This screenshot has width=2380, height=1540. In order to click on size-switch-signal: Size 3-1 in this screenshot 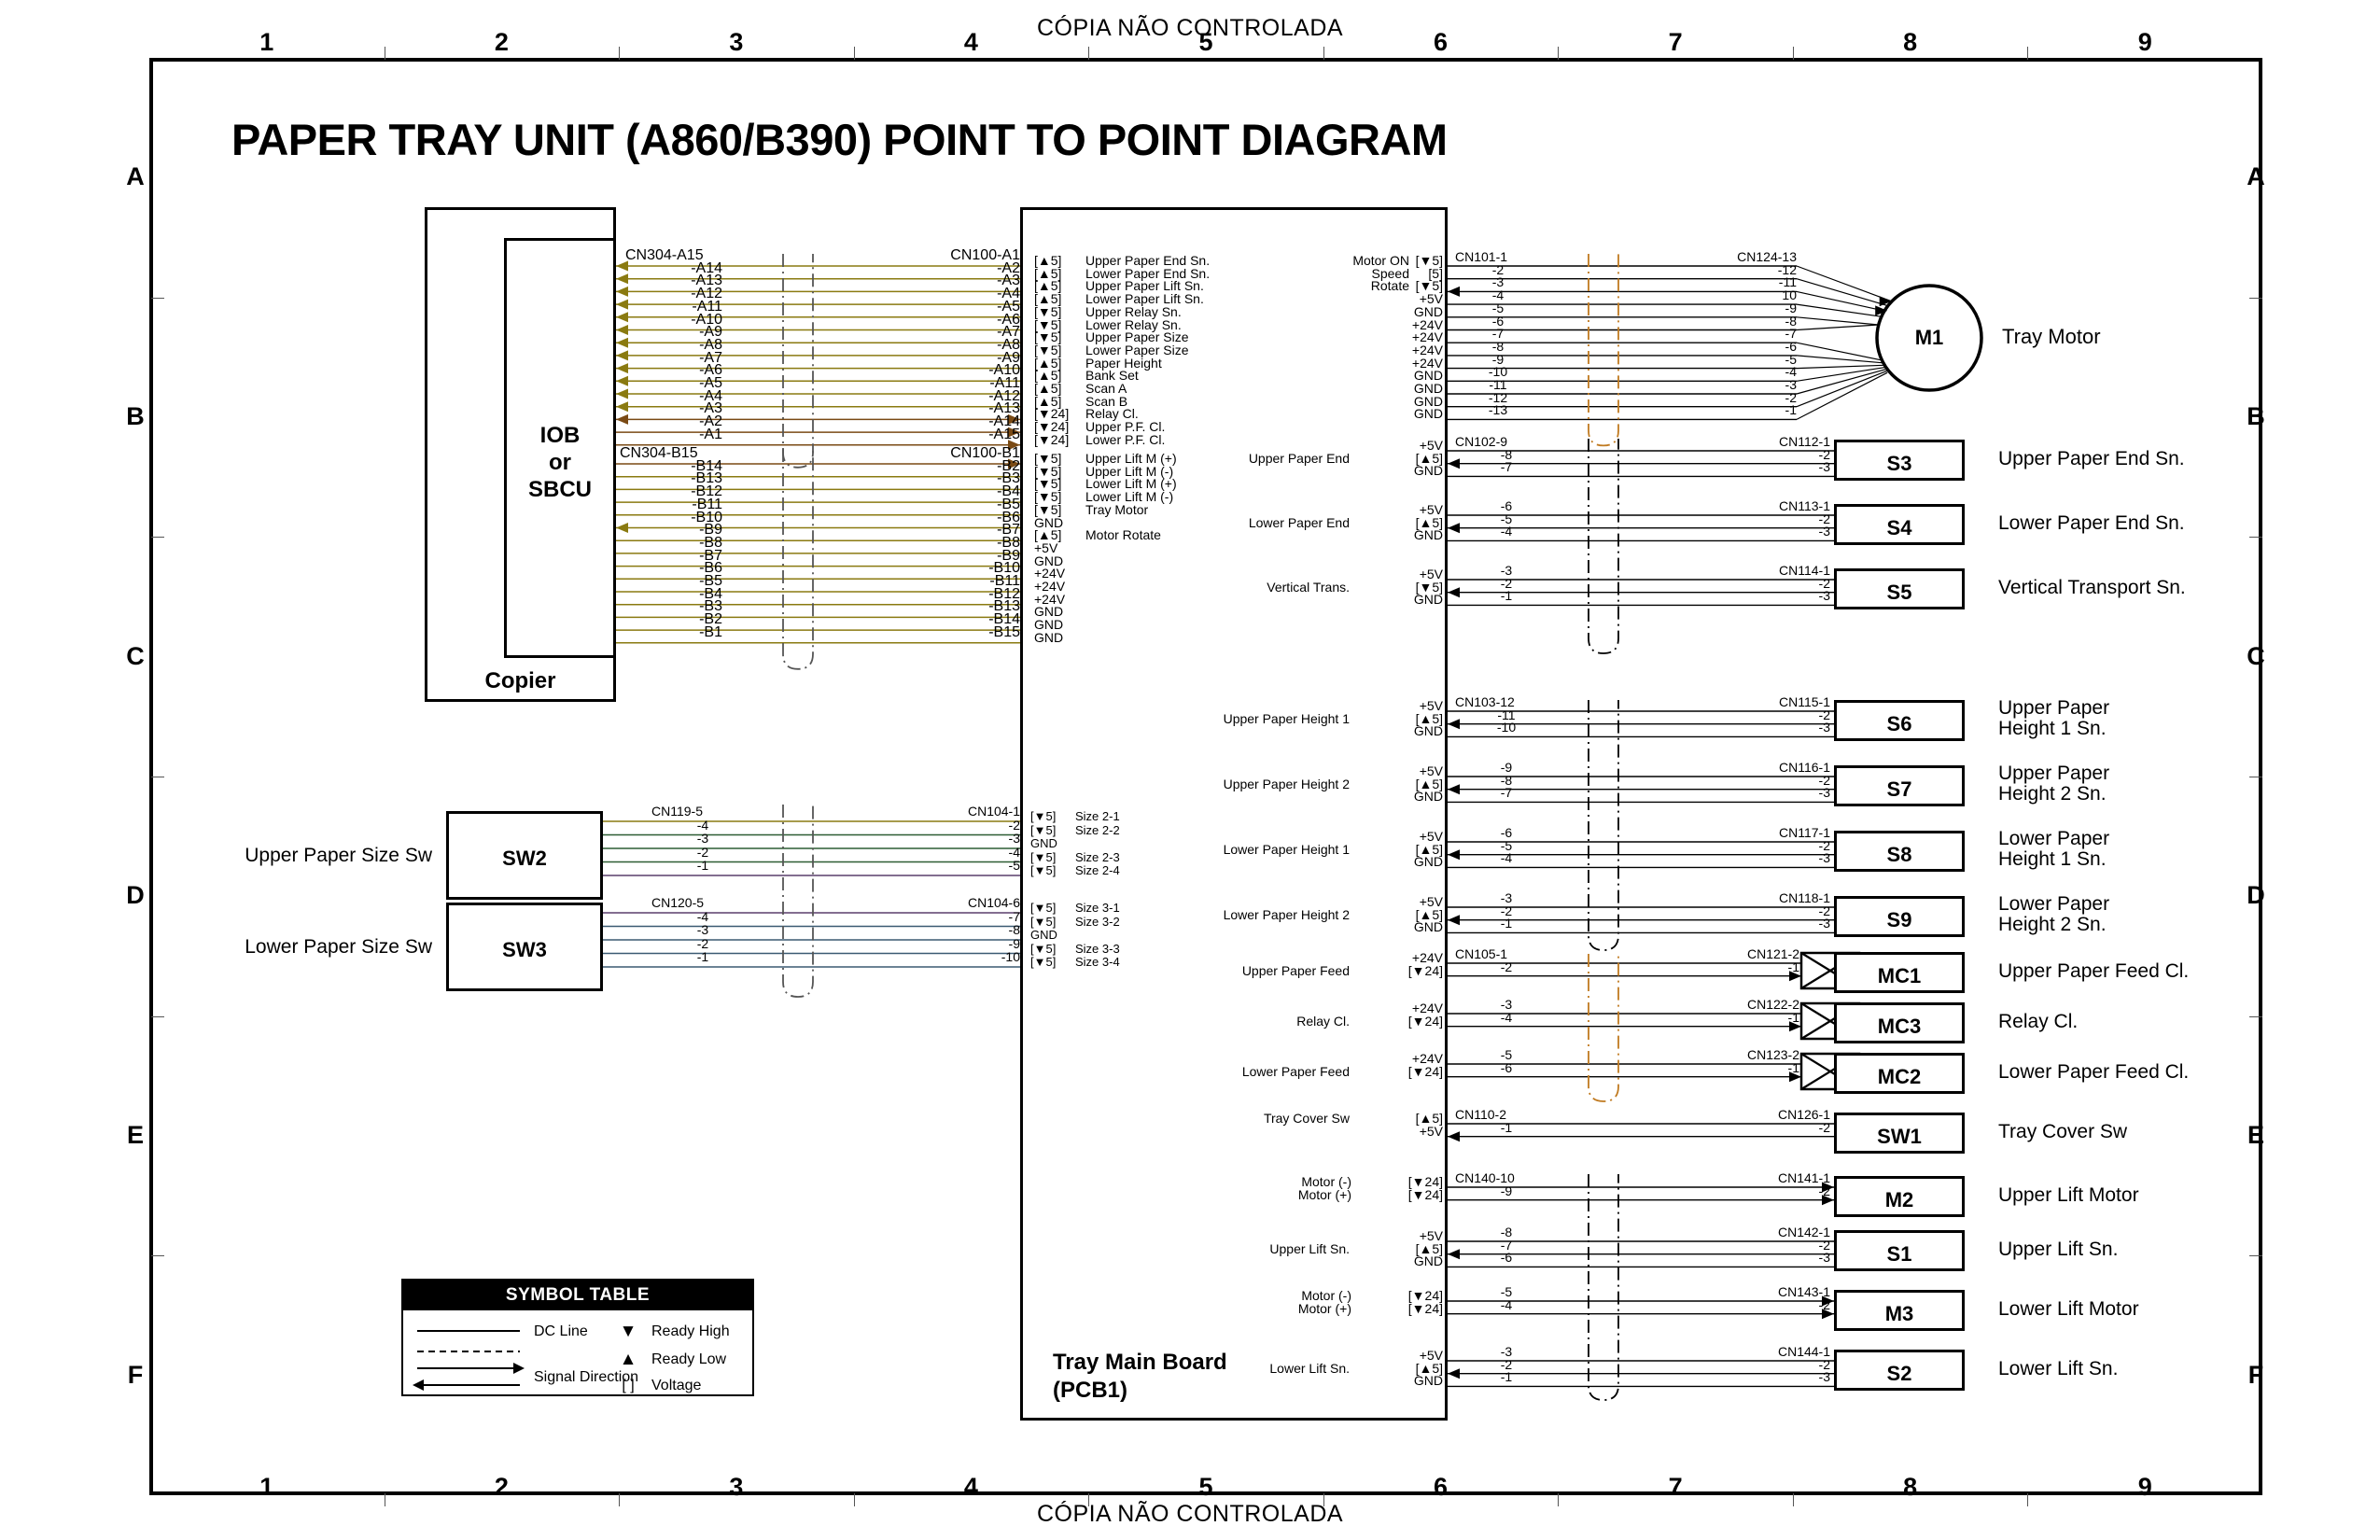, I will do `click(1097, 908)`.